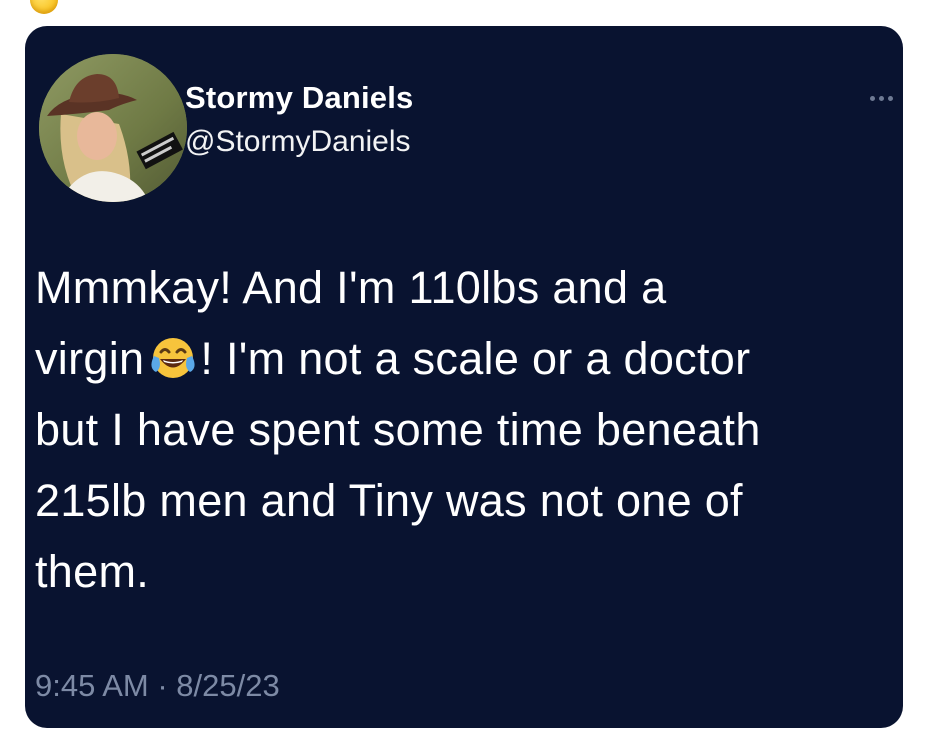 This screenshot has height=752, width=944. What do you see at coordinates (173, 358) in the screenshot?
I see `face-with-tears-of-joy-emoji` at bounding box center [173, 358].